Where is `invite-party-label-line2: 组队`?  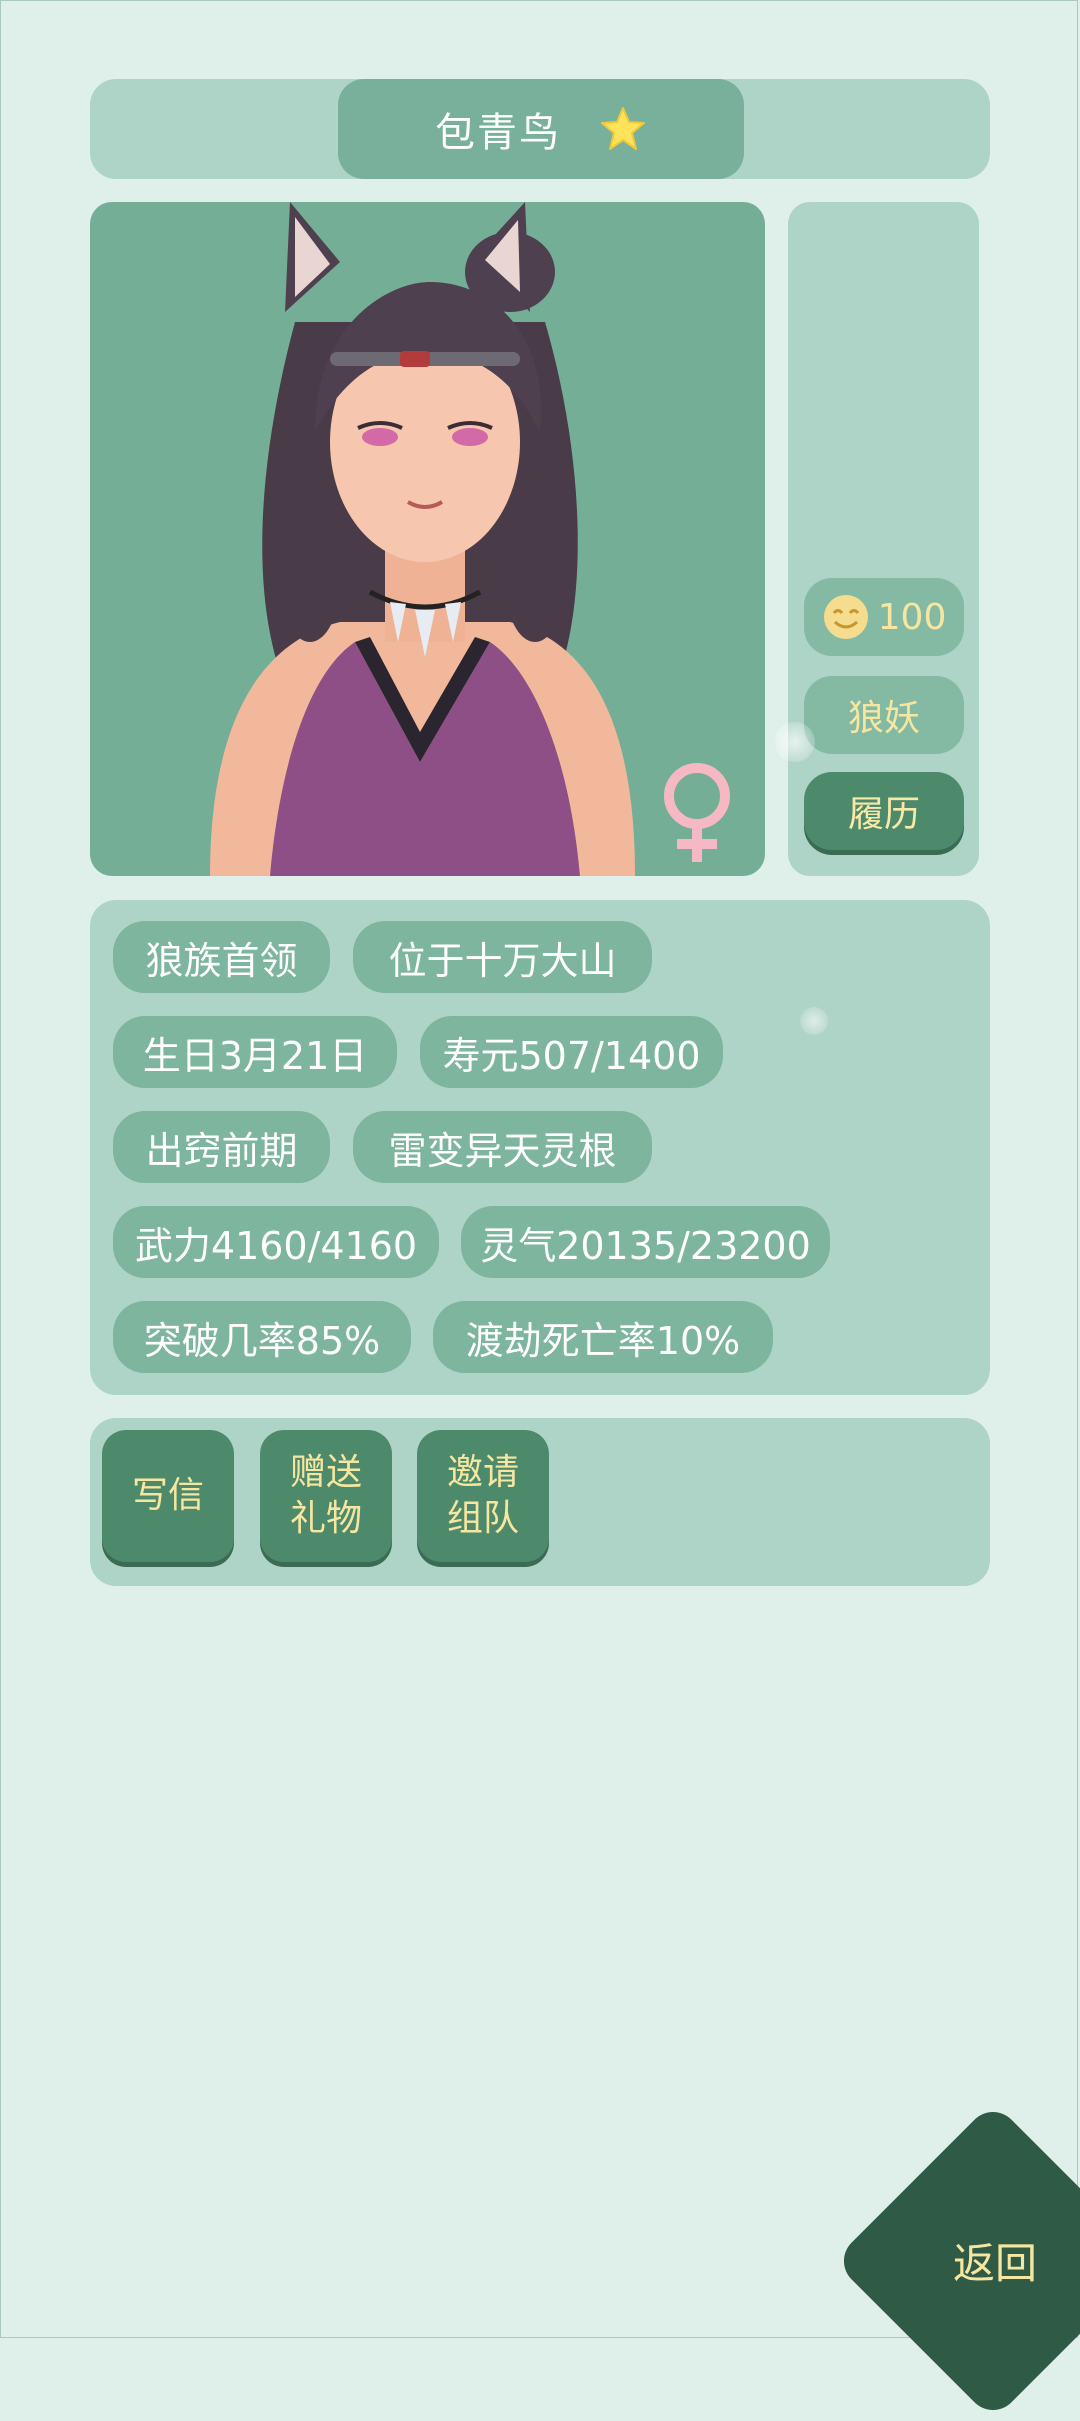
invite-party-label-line2: 组队 is located at coordinates (482, 1518).